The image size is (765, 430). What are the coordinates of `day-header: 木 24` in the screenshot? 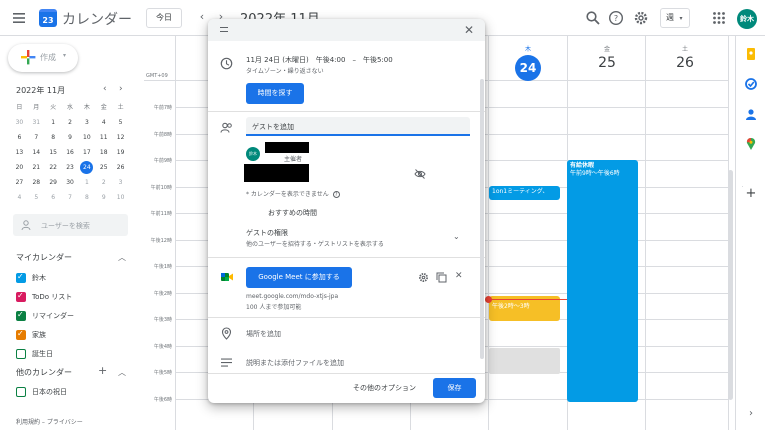 It's located at (528, 62).